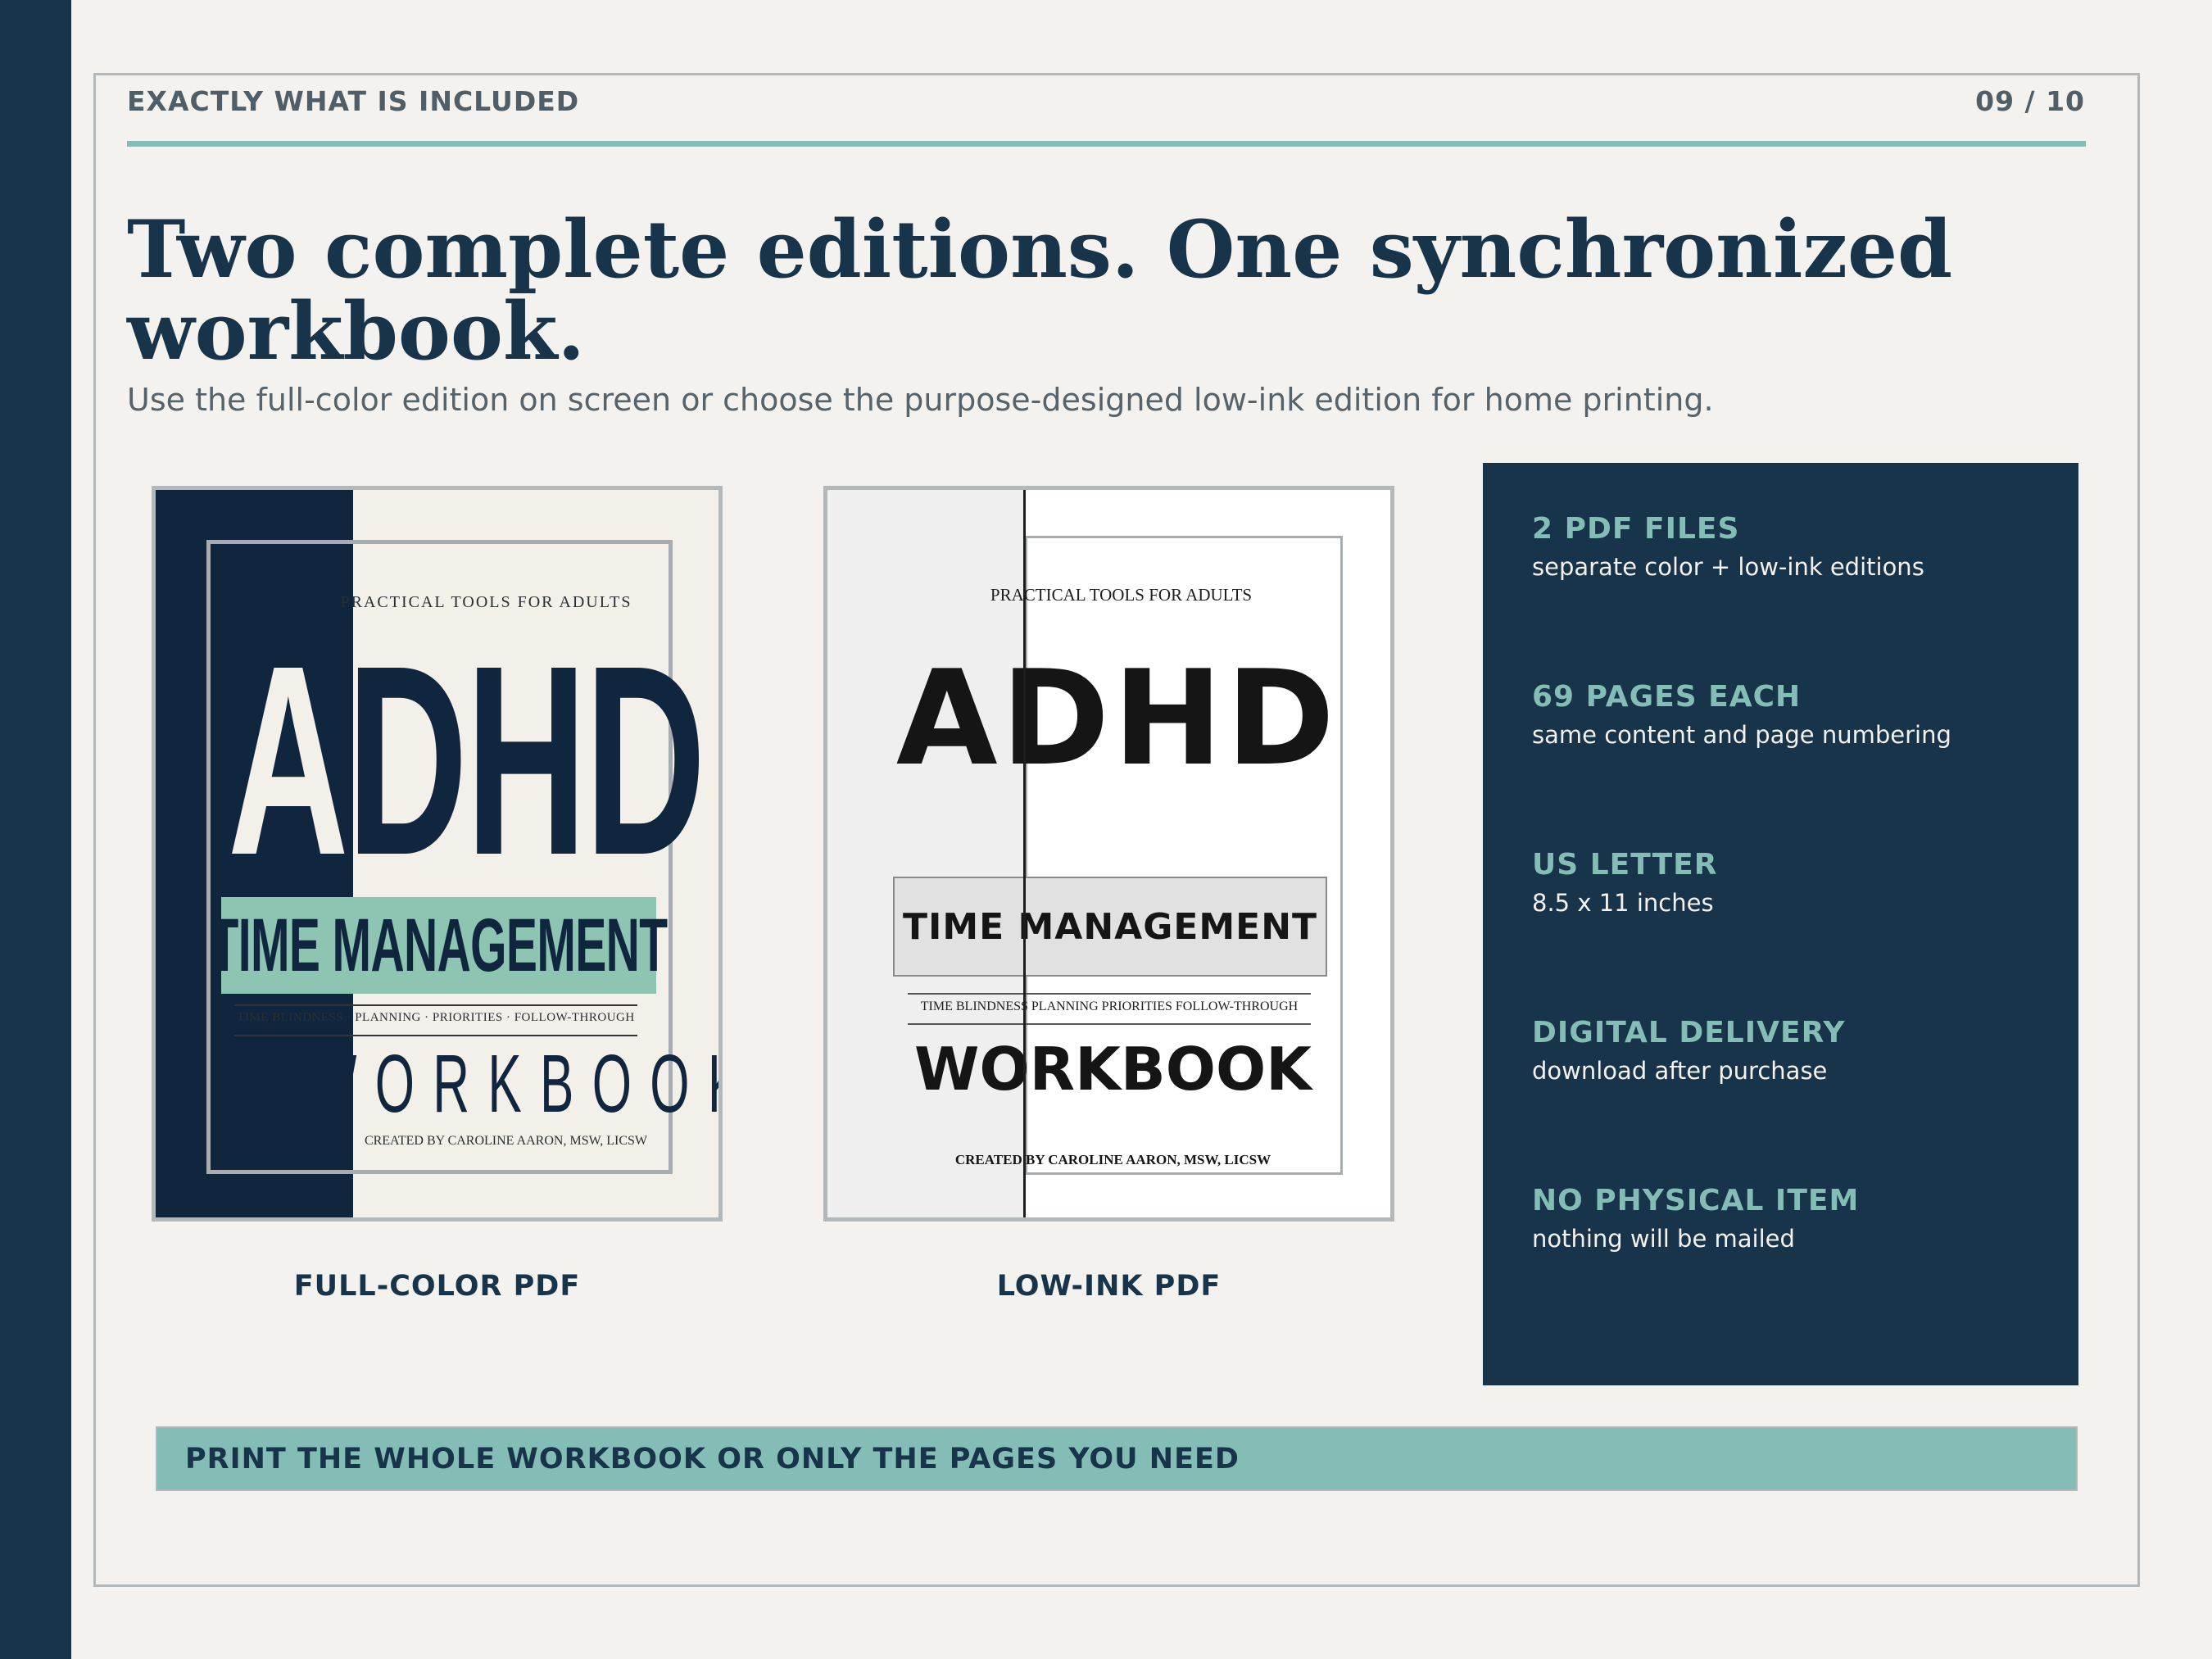  What do you see at coordinates (1695, 1219) in the screenshot?
I see `spec-item: NO PHYSICAL ITEM nothing will be mailed` at bounding box center [1695, 1219].